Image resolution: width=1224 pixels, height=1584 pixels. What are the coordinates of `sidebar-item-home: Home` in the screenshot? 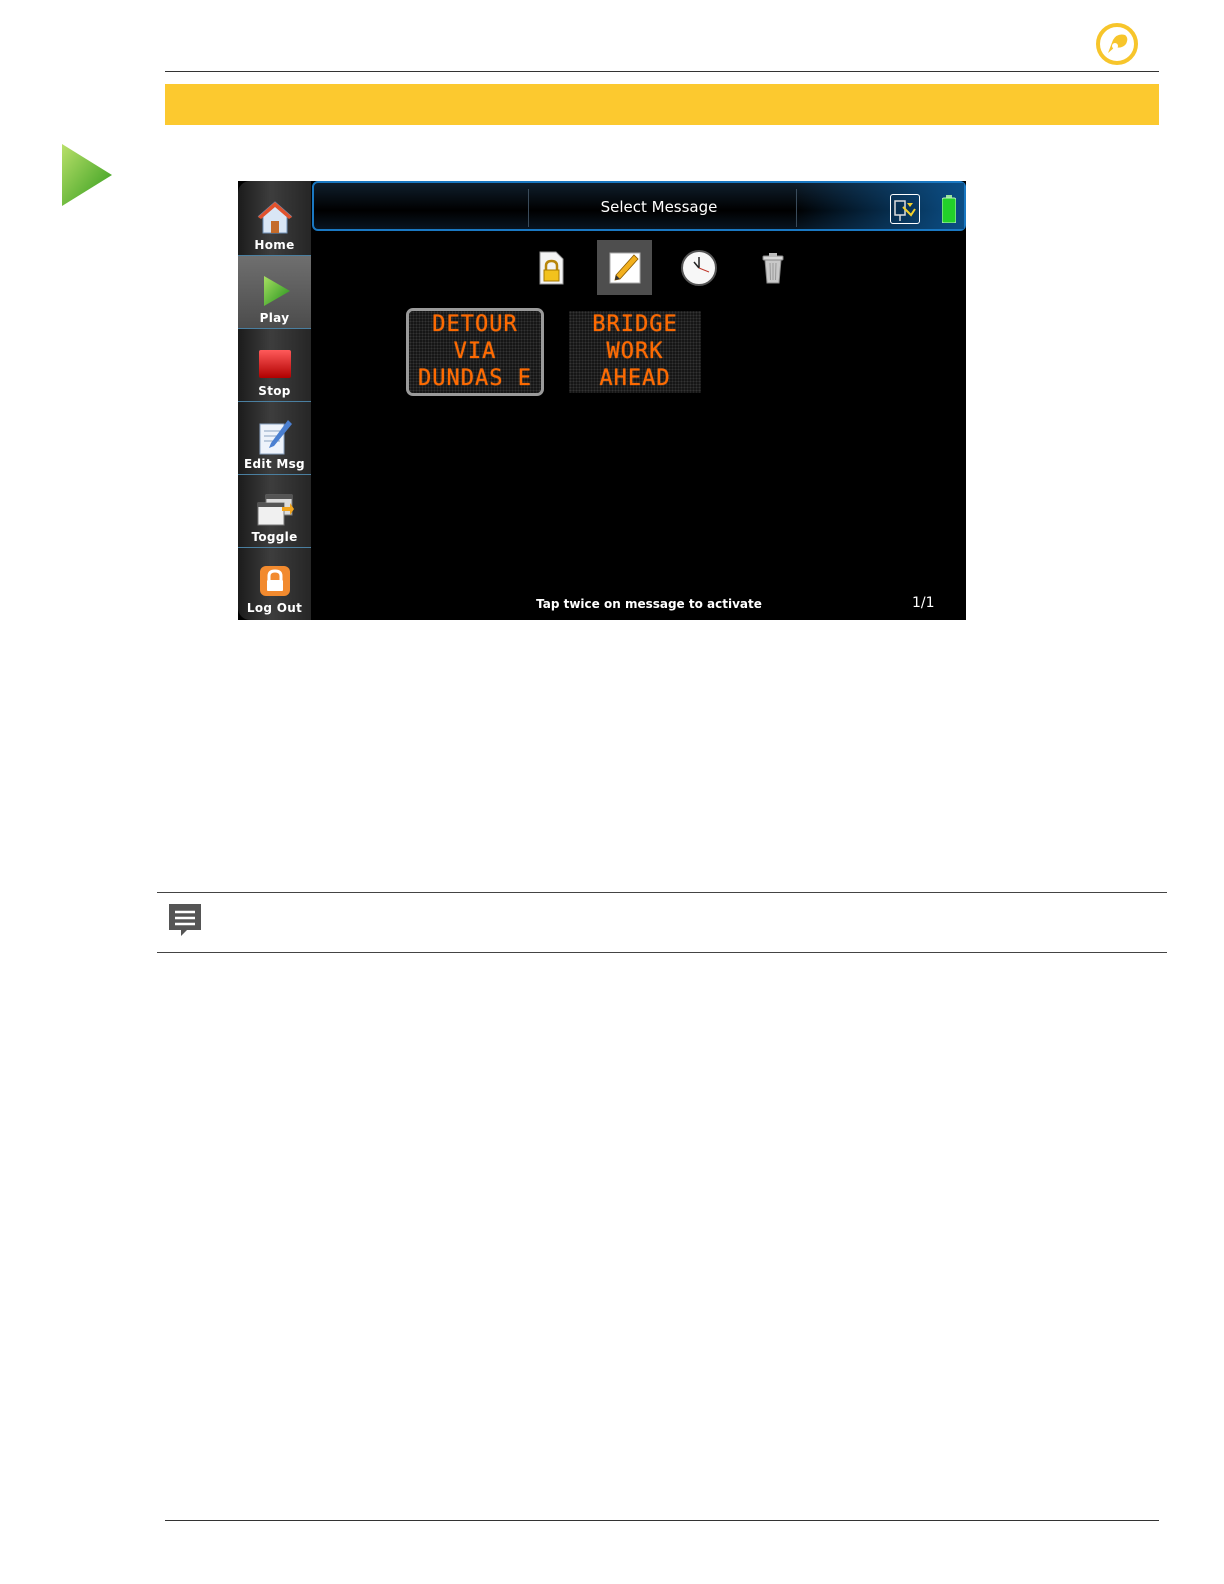 It's located at (274, 219).